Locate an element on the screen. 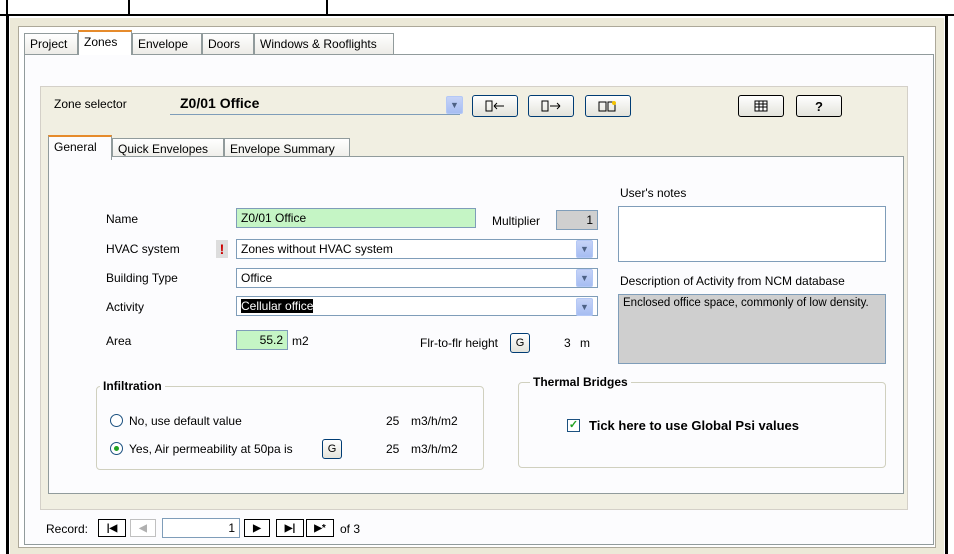  next-zone-button is located at coordinates (551, 106).